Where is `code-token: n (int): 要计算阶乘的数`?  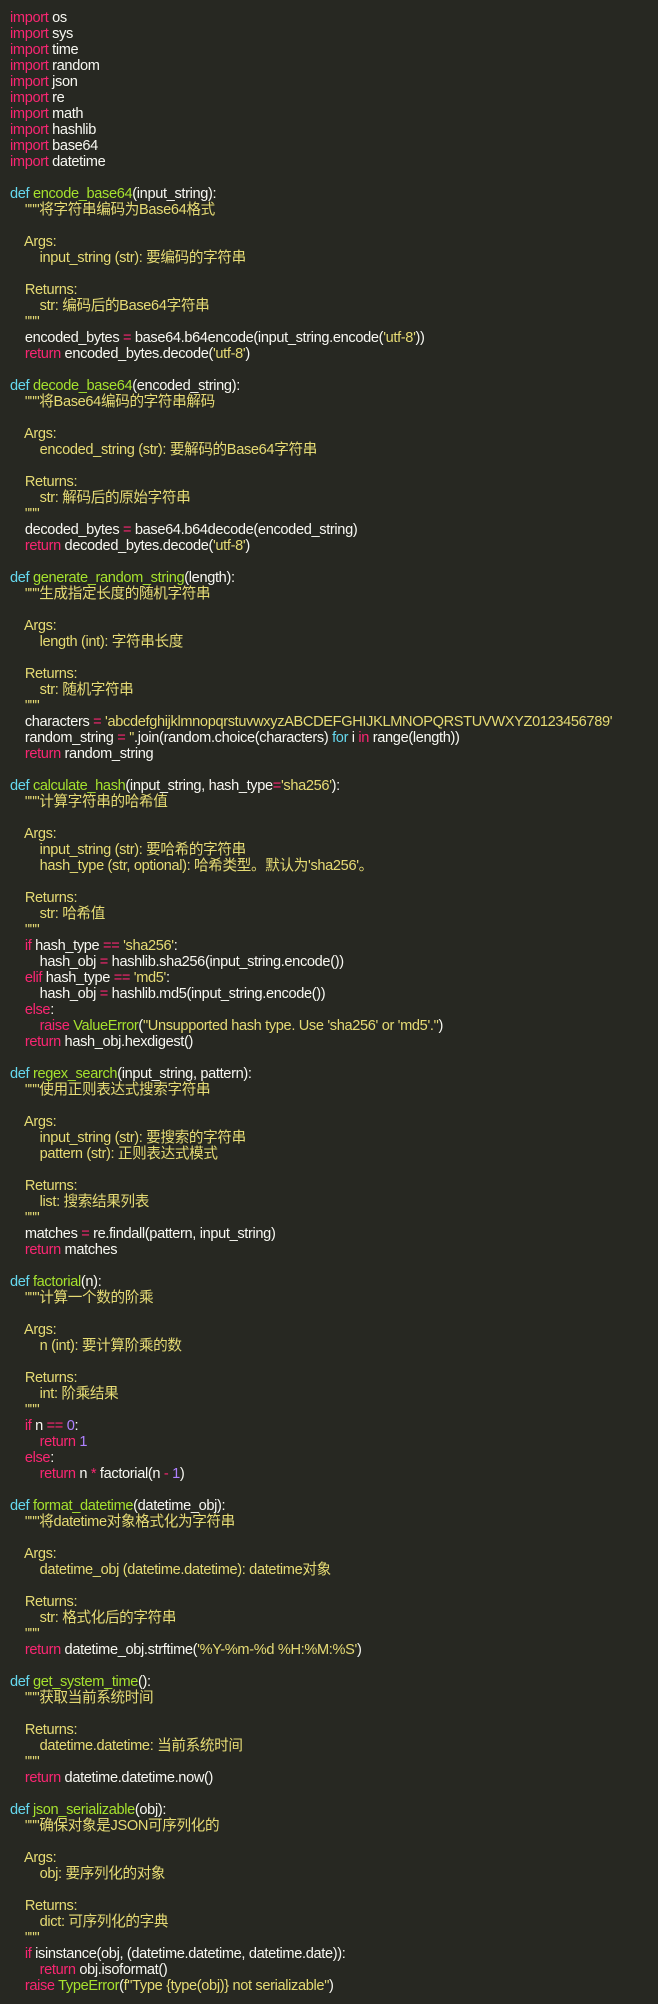
code-token: n (int): 要计算阶乘的数 is located at coordinates (96, 1346).